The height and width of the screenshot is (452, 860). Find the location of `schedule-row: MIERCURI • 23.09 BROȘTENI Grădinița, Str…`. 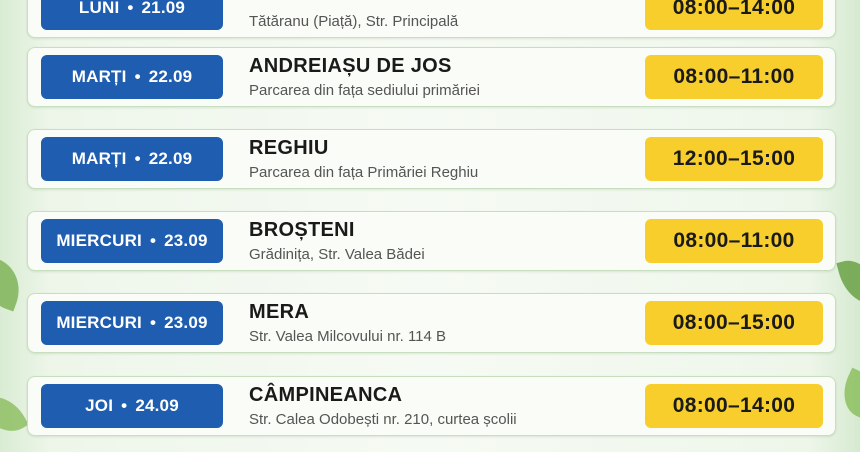

schedule-row: MIERCURI • 23.09 BROȘTENI Grădinița, Str… is located at coordinates (431, 241).